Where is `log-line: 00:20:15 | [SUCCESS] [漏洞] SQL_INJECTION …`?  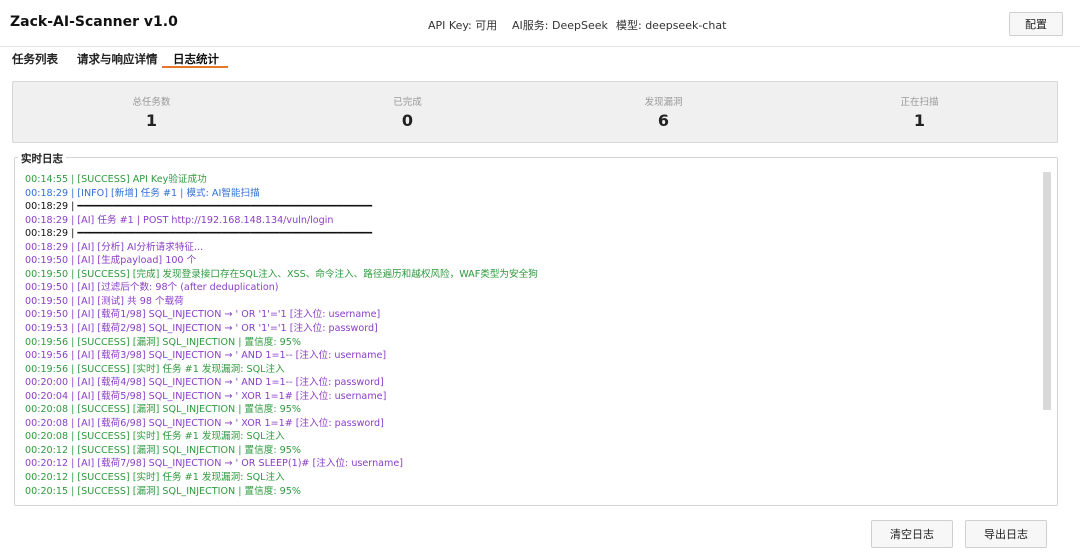 log-line: 00:20:15 | [SUCCESS] [漏洞] SQL_INJECTION … is located at coordinates (163, 491).